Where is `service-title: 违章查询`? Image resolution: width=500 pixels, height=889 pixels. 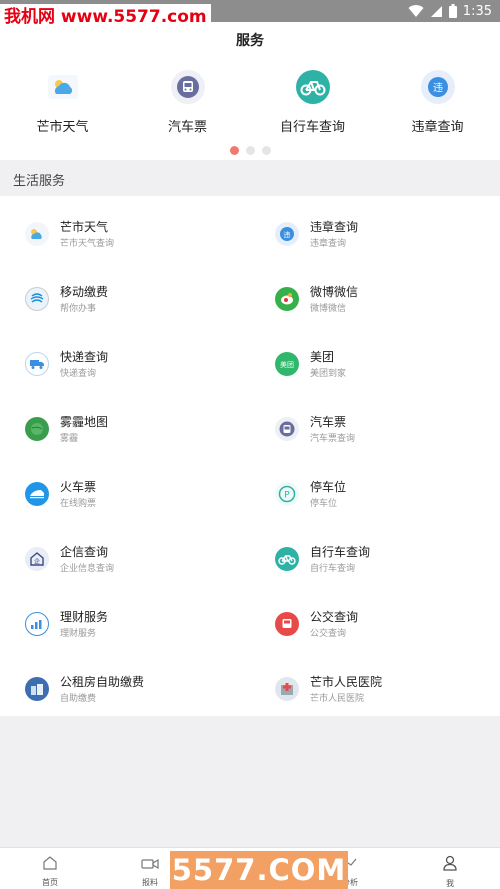 service-title: 违章查询 is located at coordinates (334, 227).